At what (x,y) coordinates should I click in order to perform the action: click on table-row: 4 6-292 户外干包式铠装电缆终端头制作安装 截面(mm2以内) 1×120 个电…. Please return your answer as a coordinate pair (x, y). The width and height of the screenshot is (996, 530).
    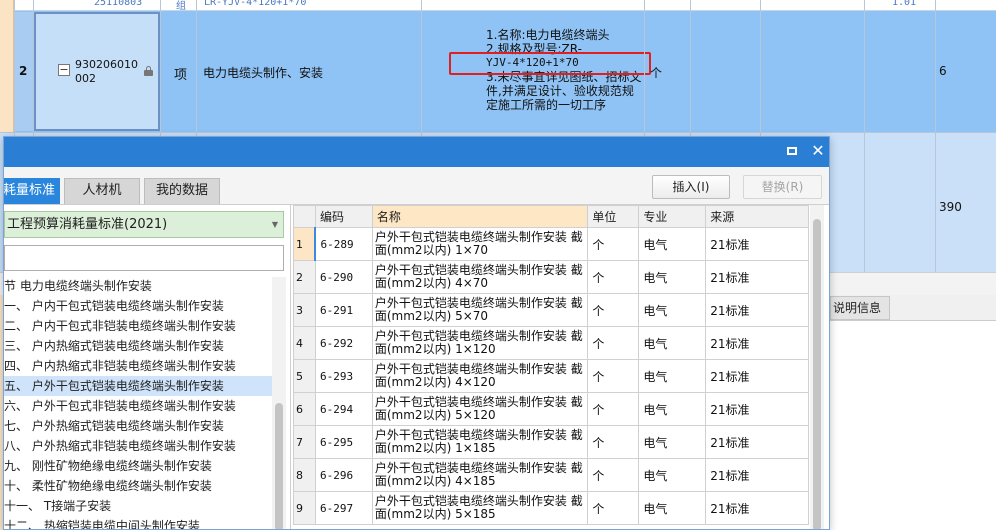
    Looking at the image, I should click on (551, 343).